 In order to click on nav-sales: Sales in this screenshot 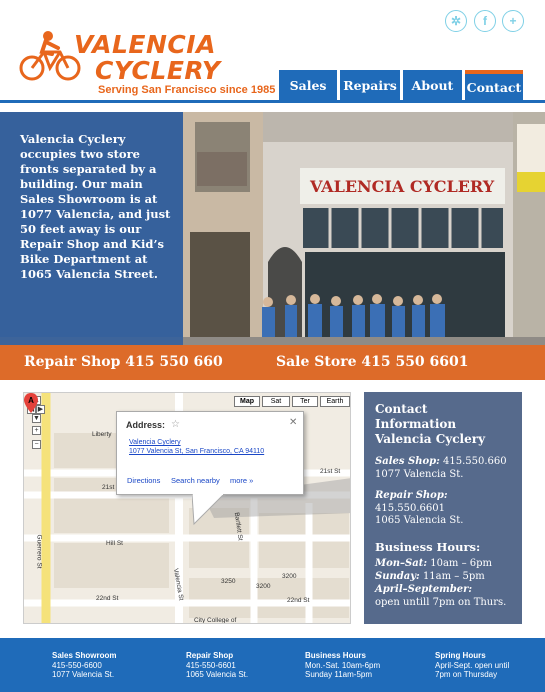, I will do `click(308, 85)`.